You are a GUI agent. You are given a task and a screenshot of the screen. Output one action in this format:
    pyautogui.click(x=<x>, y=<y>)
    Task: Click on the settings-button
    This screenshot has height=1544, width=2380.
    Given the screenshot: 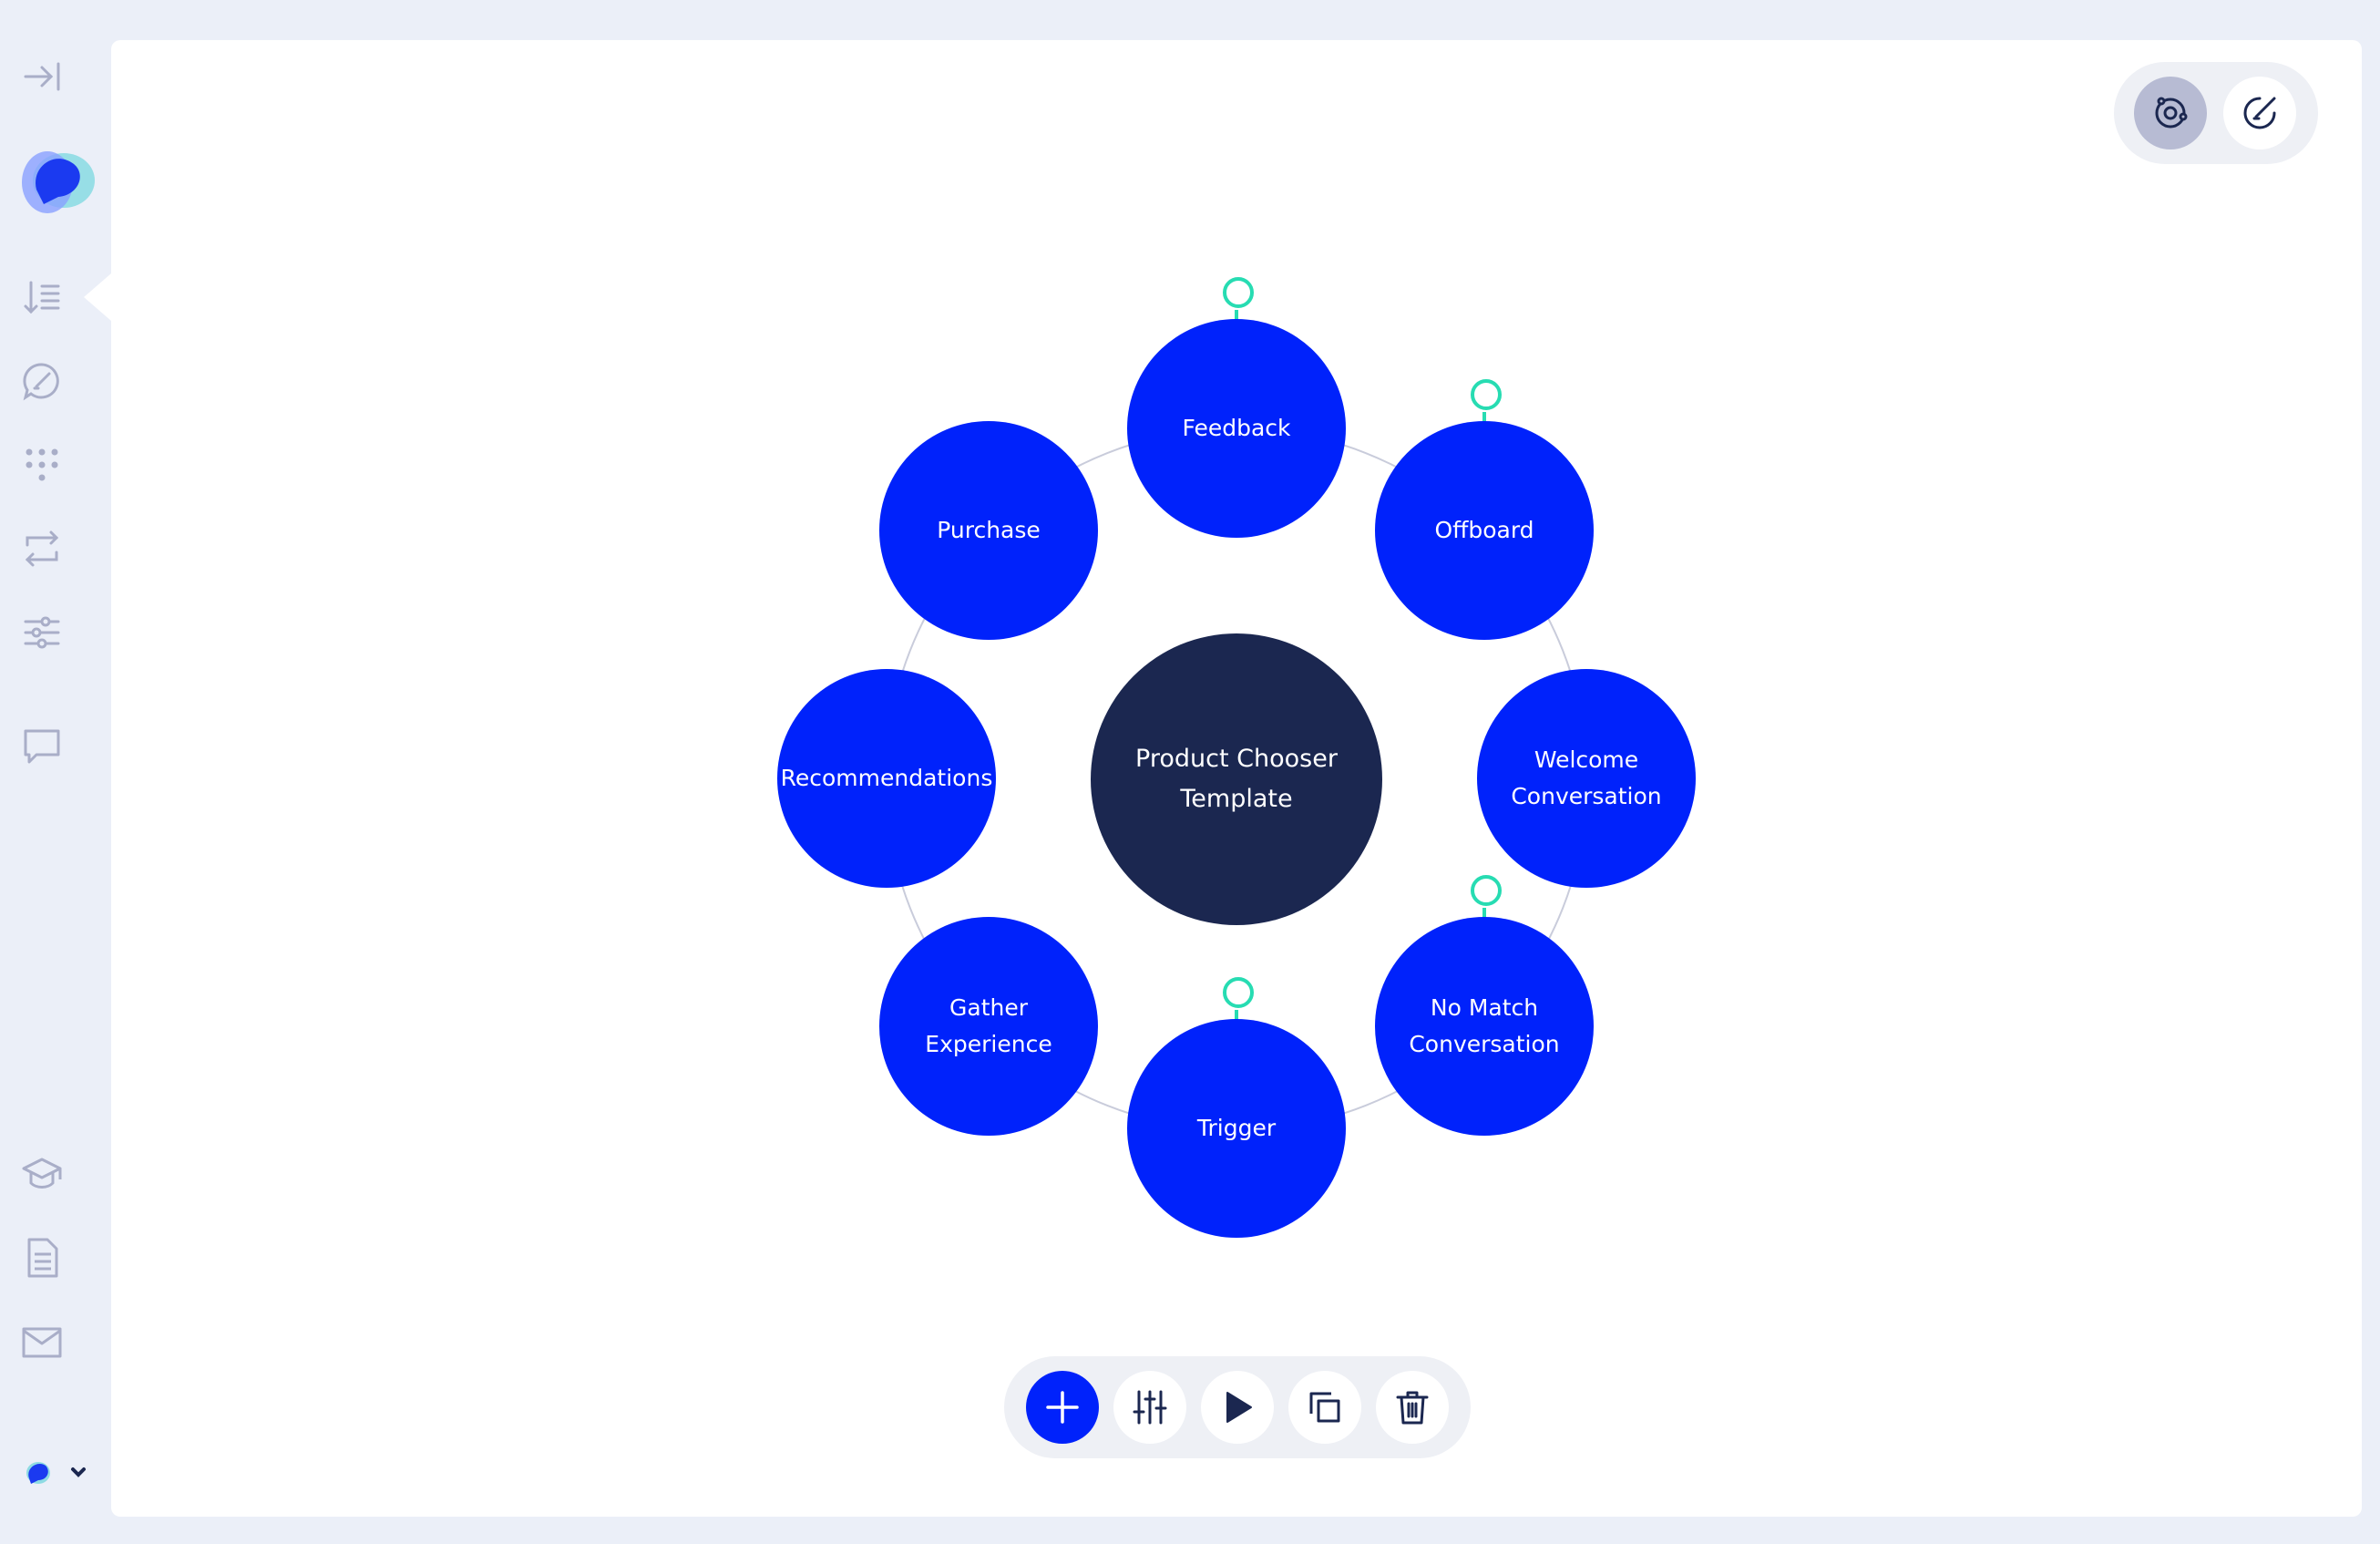 What is the action you would take?
    pyautogui.click(x=1149, y=1407)
    